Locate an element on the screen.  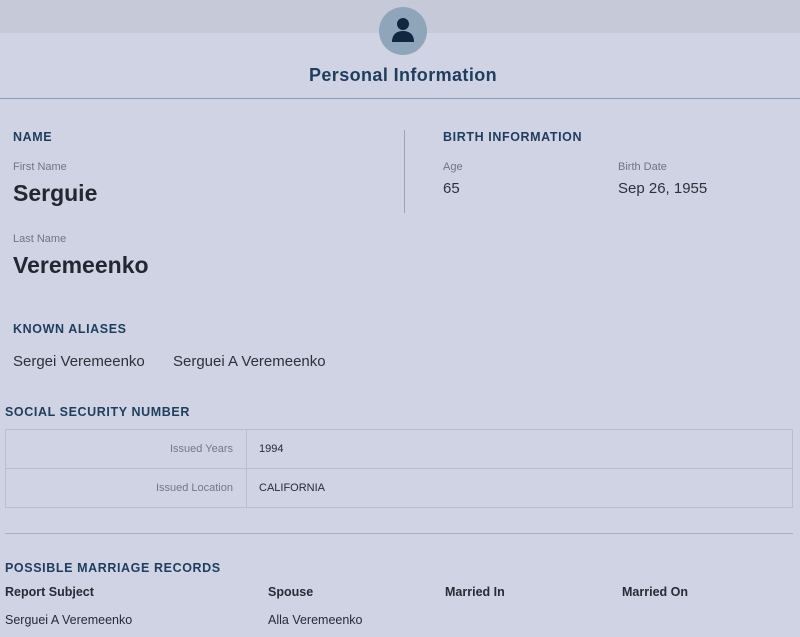
last-name-value: Veremeenko is located at coordinates (81, 265).